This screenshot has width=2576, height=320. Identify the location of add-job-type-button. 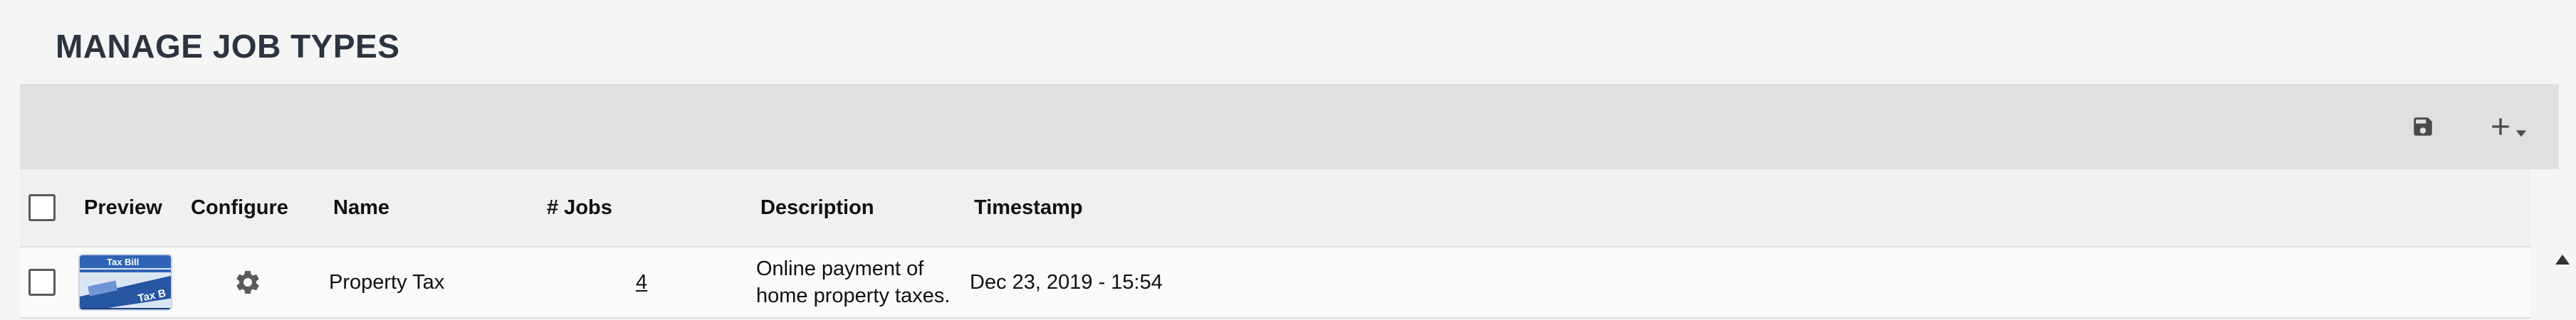
(2507, 126).